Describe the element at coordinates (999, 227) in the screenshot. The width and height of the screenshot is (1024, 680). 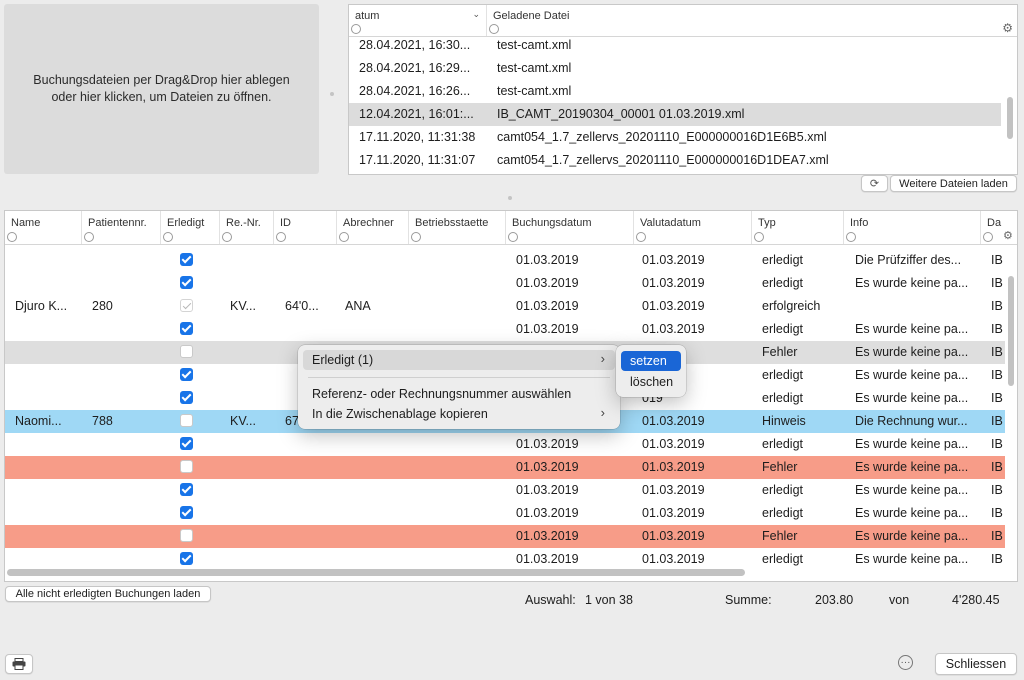
I see `column-header-da: Da ⚙` at that location.